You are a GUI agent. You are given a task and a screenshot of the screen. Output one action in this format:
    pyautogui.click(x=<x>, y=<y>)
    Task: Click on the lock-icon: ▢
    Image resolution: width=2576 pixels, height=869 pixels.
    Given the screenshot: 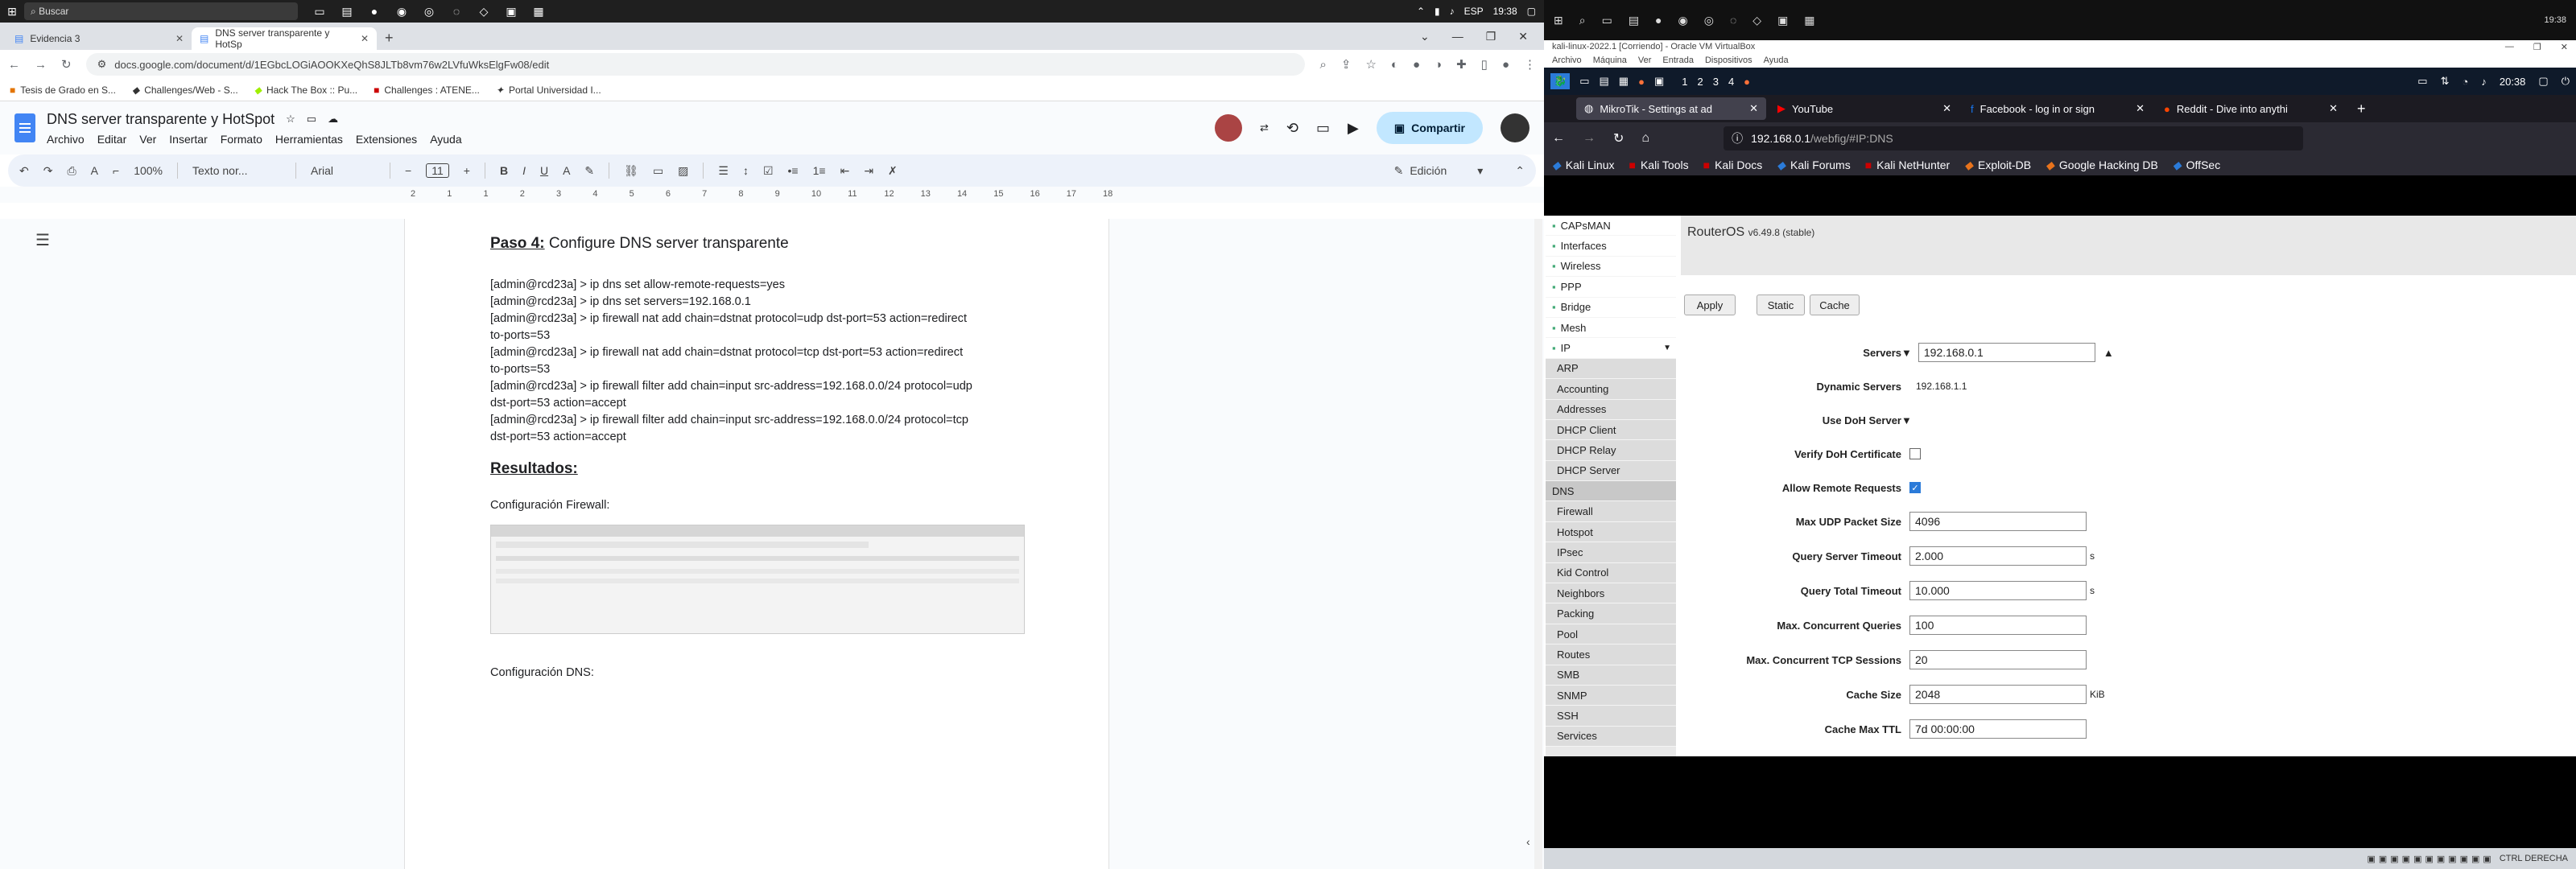 What is the action you would take?
    pyautogui.click(x=2543, y=81)
    